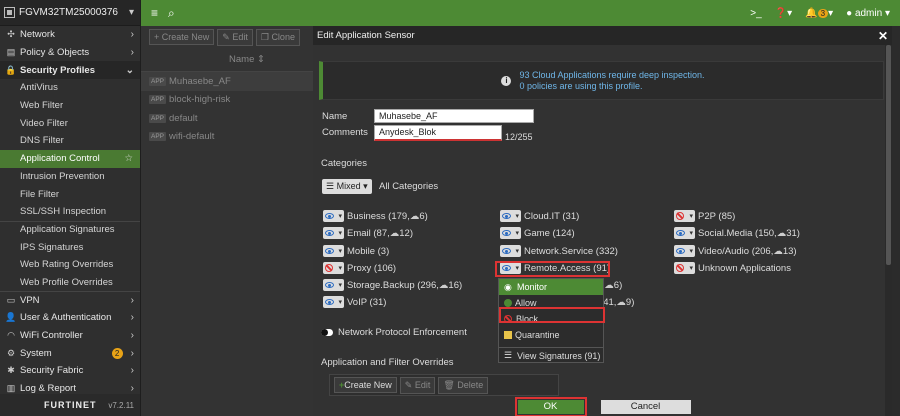 This screenshot has width=900, height=416. What do you see at coordinates (227, 137) in the screenshot?
I see `list-item: APP wifi-default` at bounding box center [227, 137].